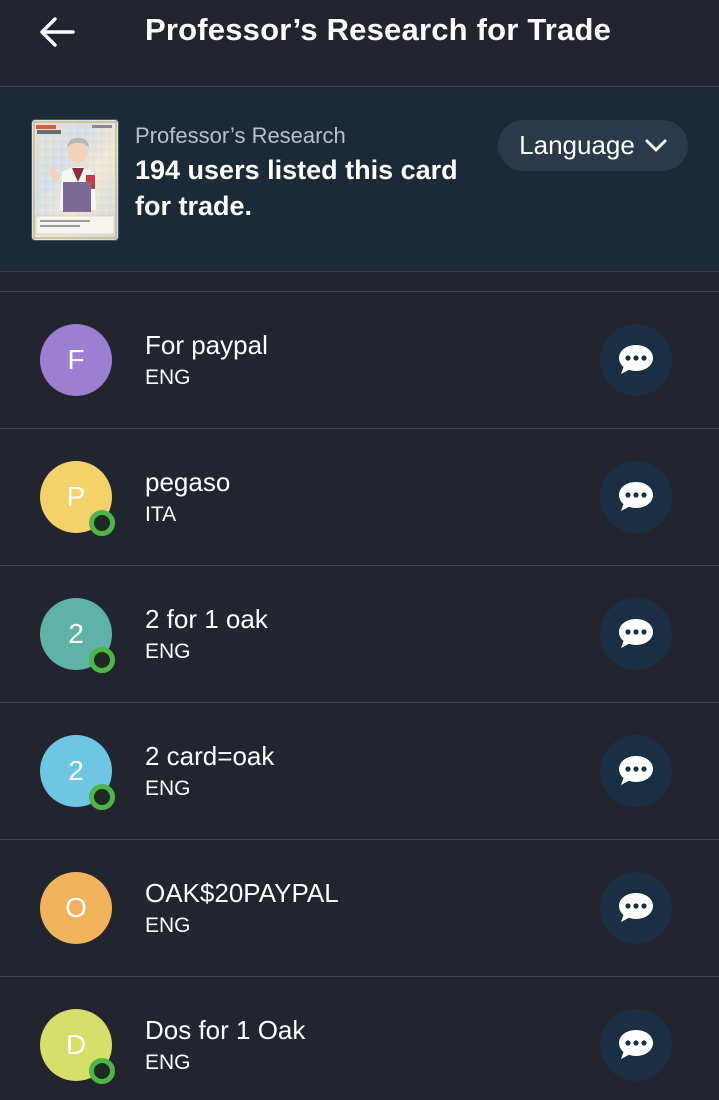 The width and height of the screenshot is (719, 1100). I want to click on language-filter-label: Language, so click(577, 145).